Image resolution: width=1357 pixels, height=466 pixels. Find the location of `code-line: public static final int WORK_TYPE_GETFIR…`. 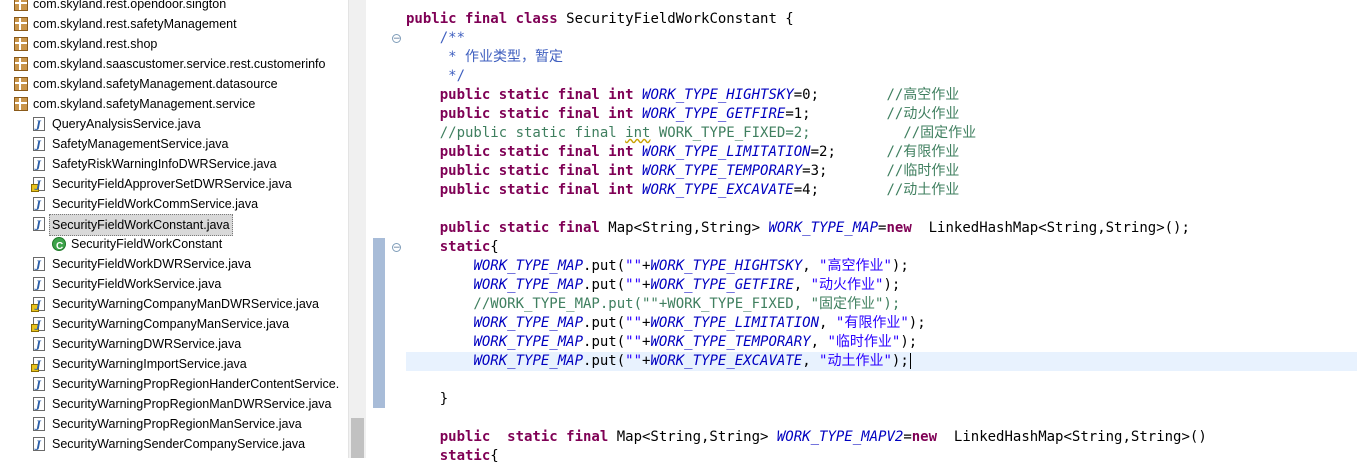

code-line: public static final int WORK_TYPE_GETFIR… is located at coordinates (683, 114).